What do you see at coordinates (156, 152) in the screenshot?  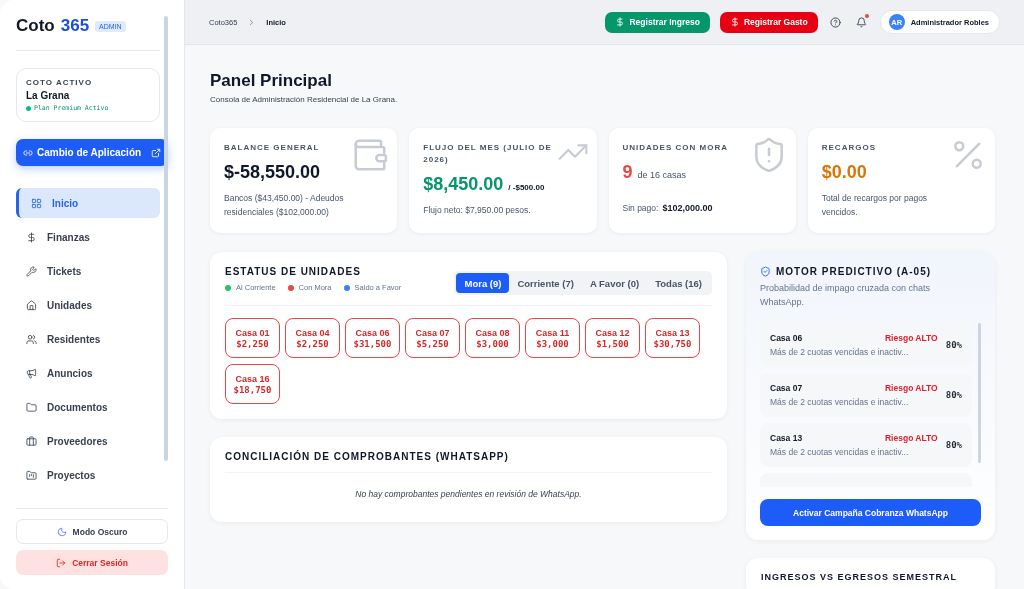 I see `external-link-icon` at bounding box center [156, 152].